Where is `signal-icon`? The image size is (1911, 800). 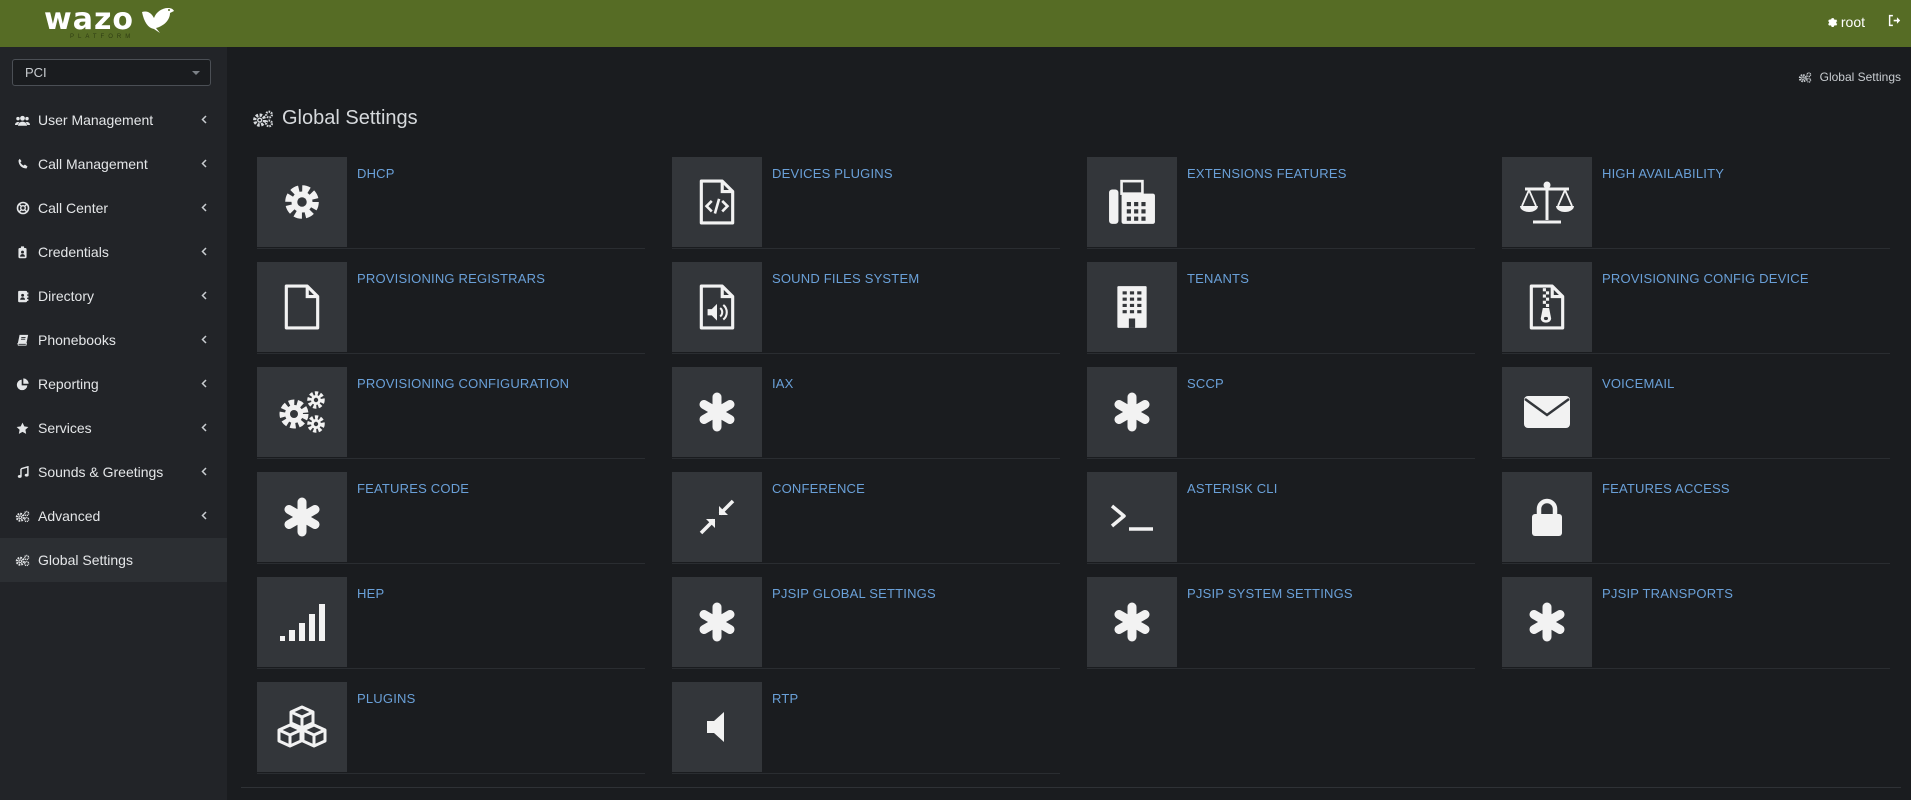
signal-icon is located at coordinates (302, 622).